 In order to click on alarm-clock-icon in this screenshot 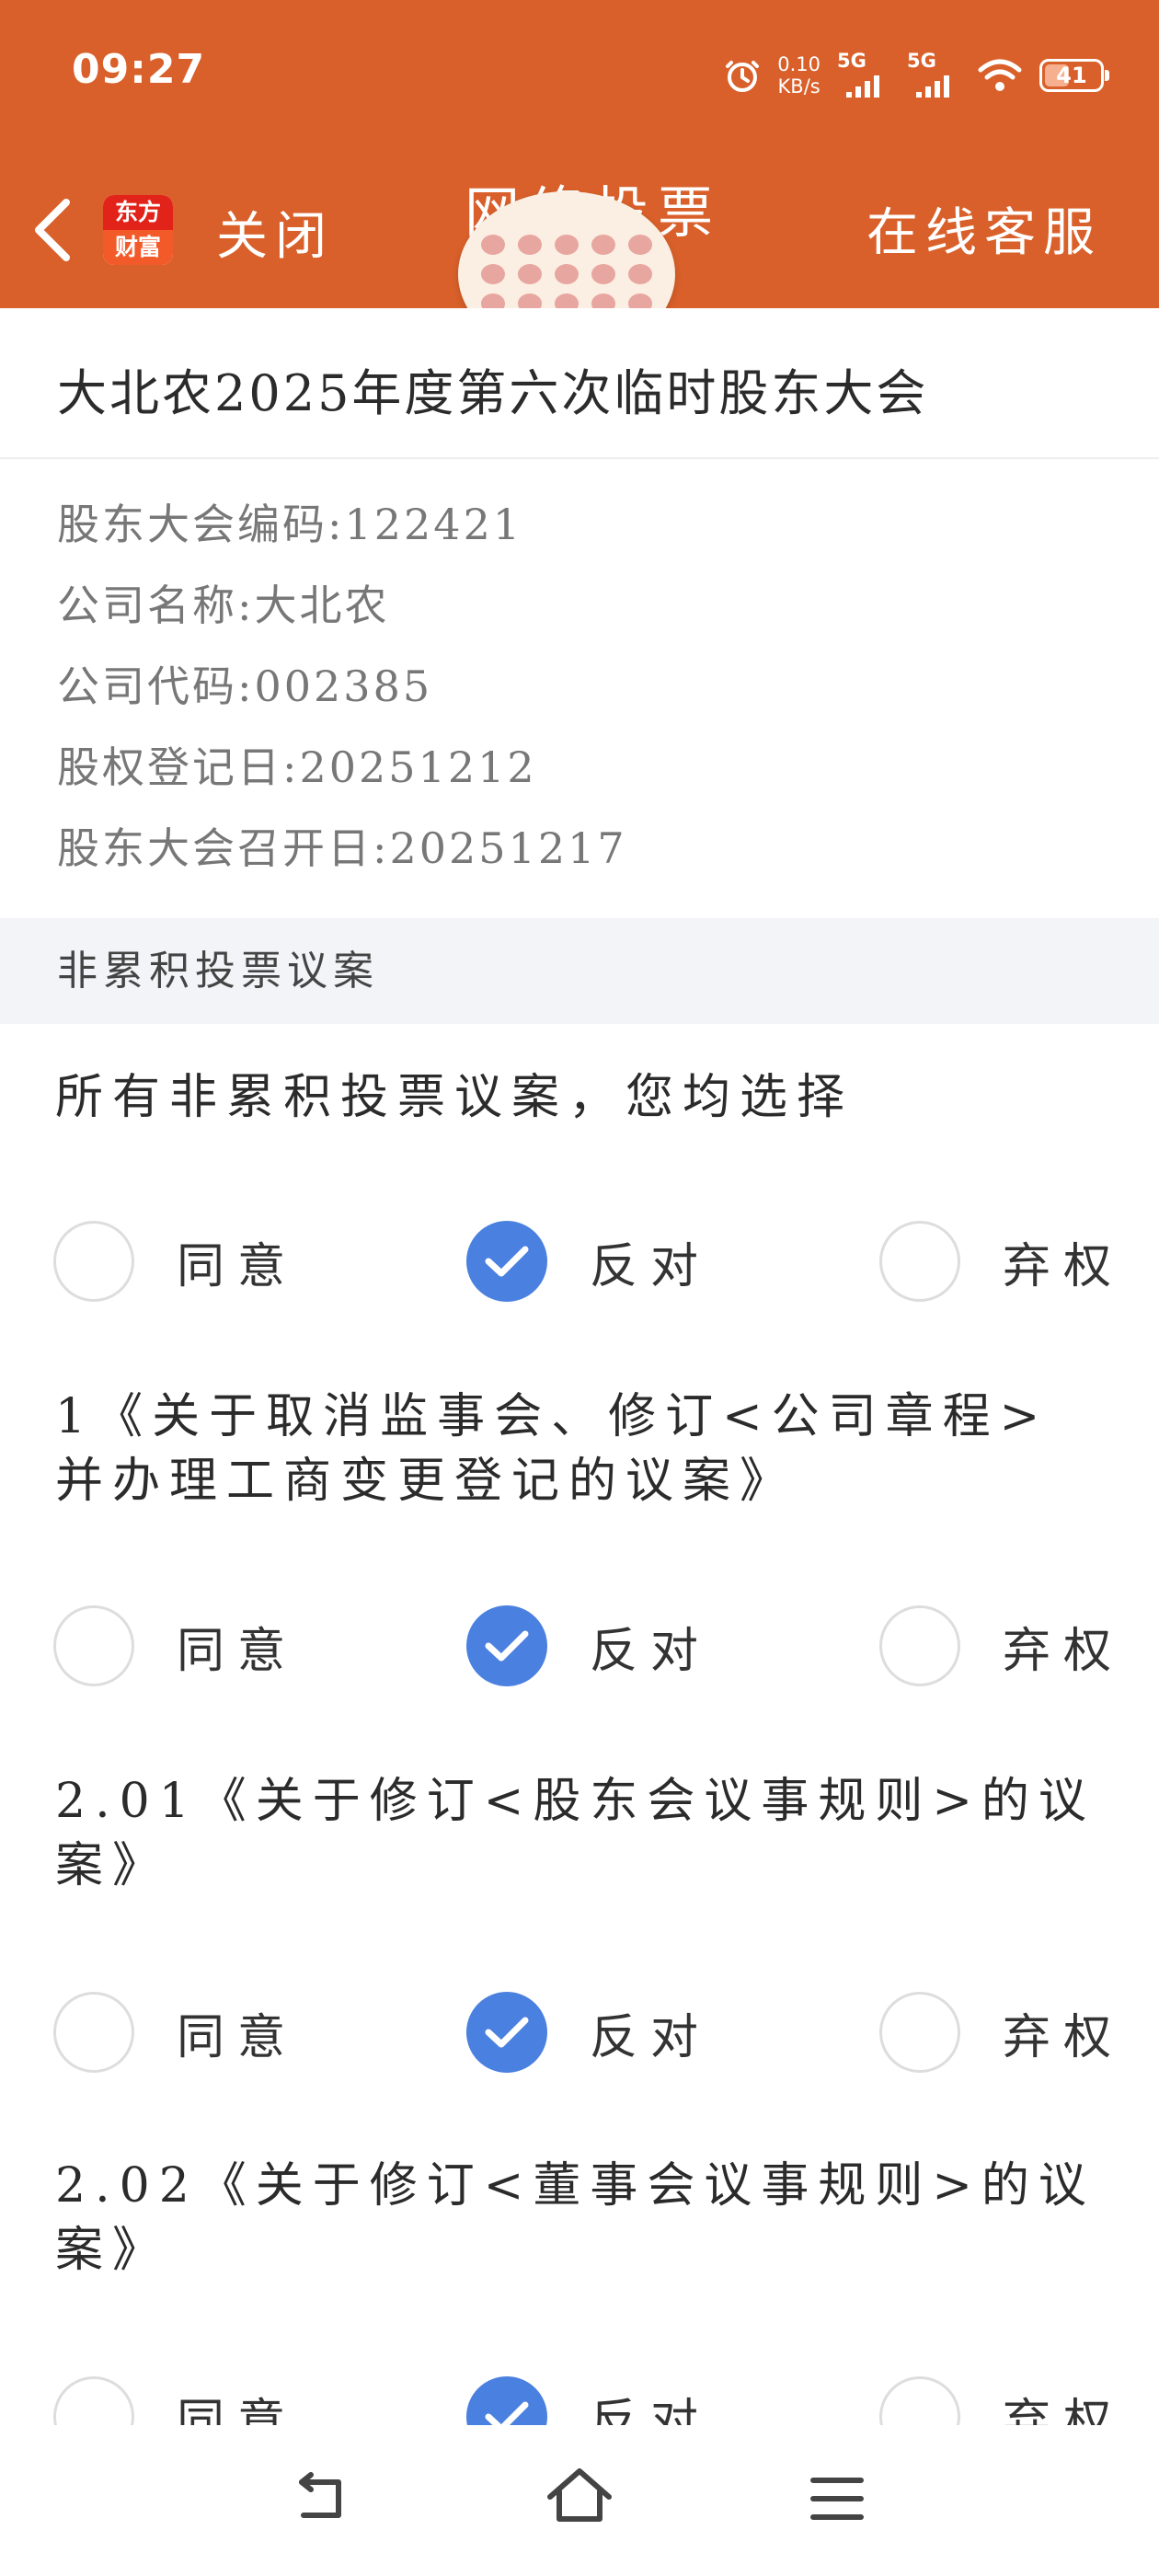, I will do `click(743, 76)`.